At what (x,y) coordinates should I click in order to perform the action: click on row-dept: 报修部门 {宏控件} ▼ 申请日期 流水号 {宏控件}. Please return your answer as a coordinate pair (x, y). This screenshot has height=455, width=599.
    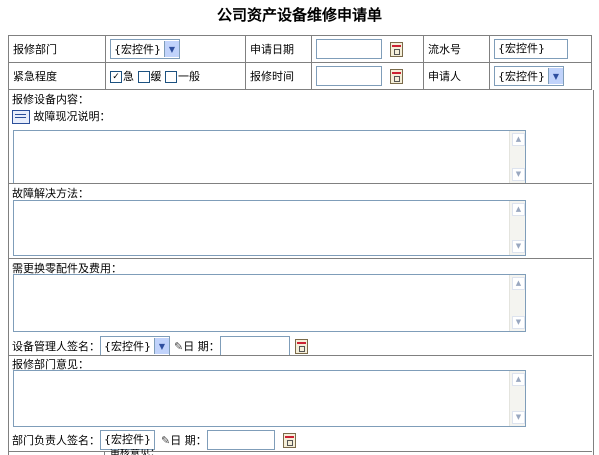
    Looking at the image, I should click on (300, 49).